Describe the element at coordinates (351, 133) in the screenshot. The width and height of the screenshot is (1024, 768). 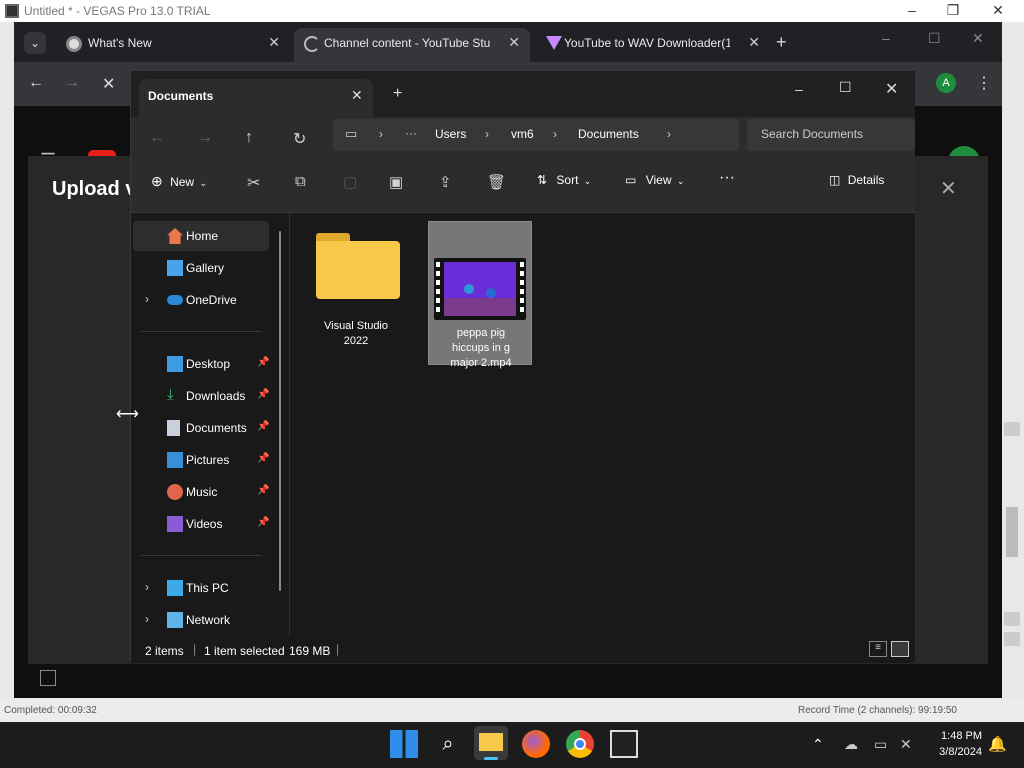
I see `computer-icon: ▭` at that location.